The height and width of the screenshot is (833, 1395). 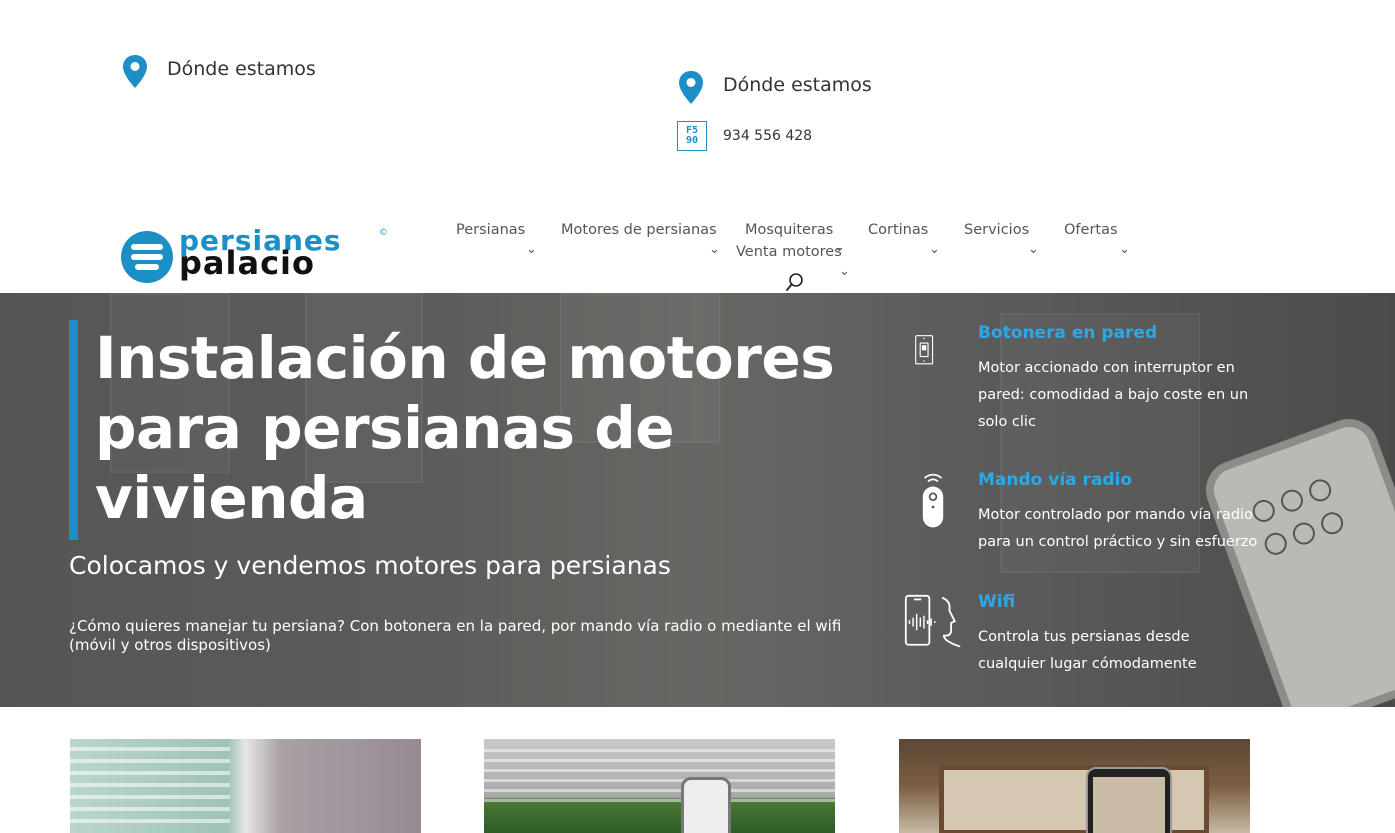 I want to click on card-image-remote, so click(x=659, y=786).